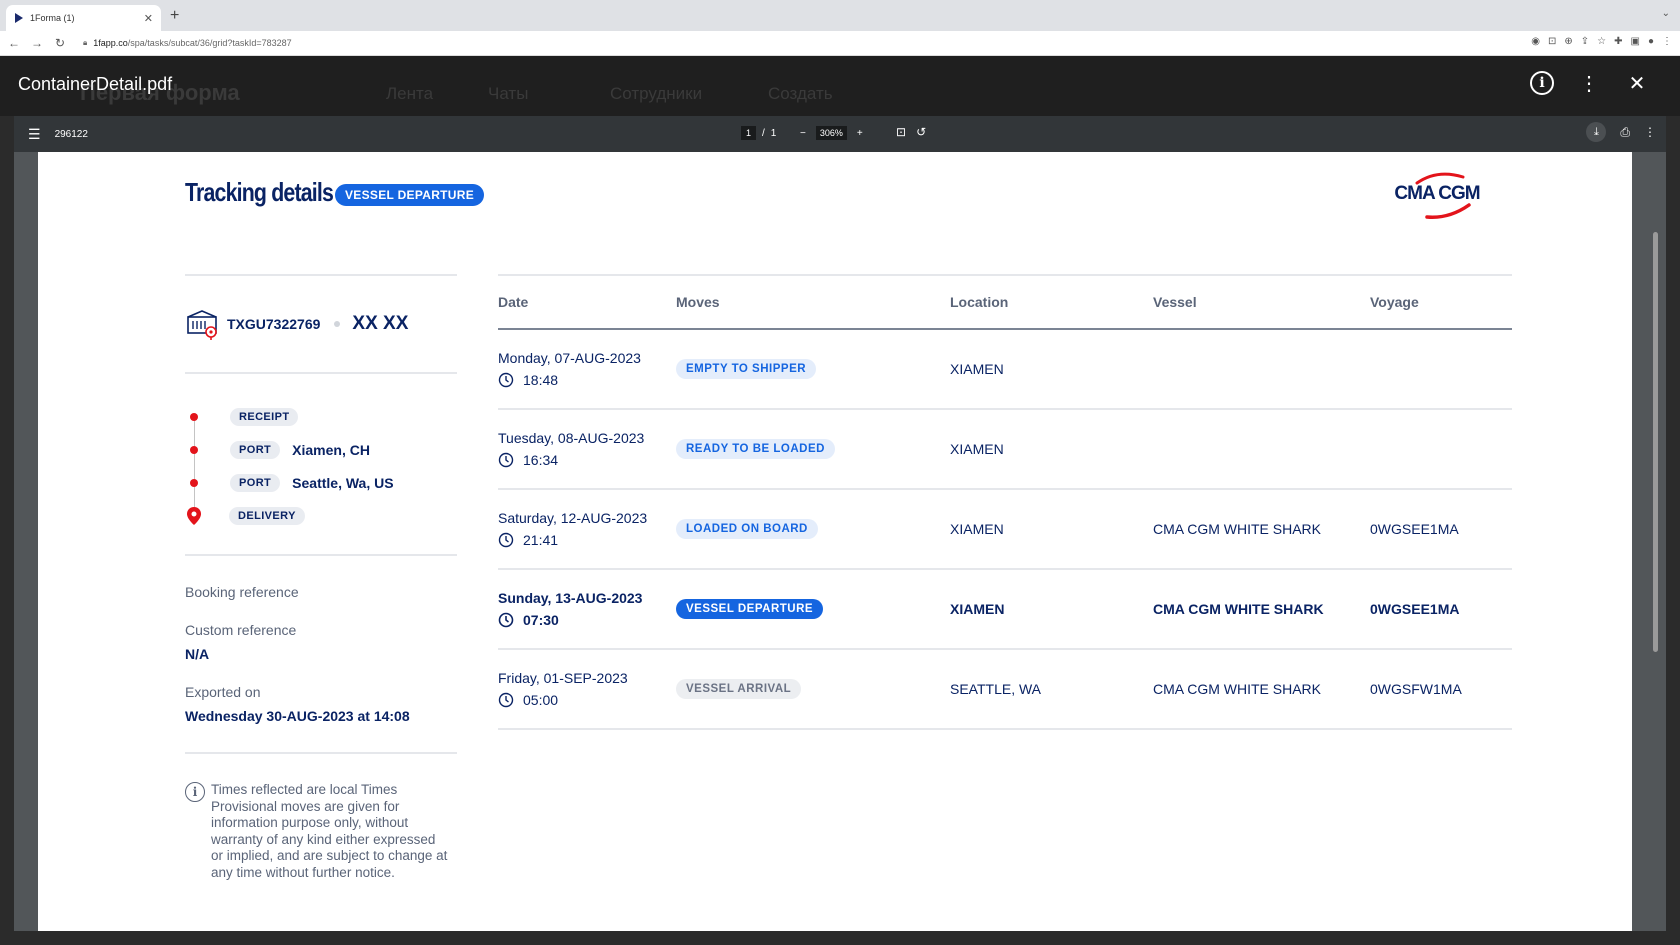  I want to click on sidebar-icon: ▣, so click(1635, 41).